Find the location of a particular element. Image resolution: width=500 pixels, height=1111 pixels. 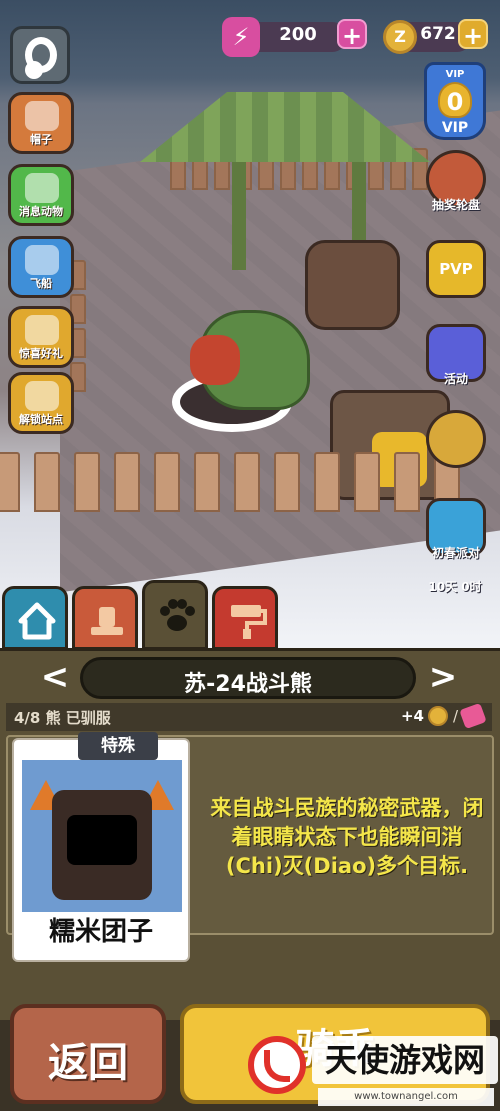

next-animal-button: > is located at coordinates (443, 679).